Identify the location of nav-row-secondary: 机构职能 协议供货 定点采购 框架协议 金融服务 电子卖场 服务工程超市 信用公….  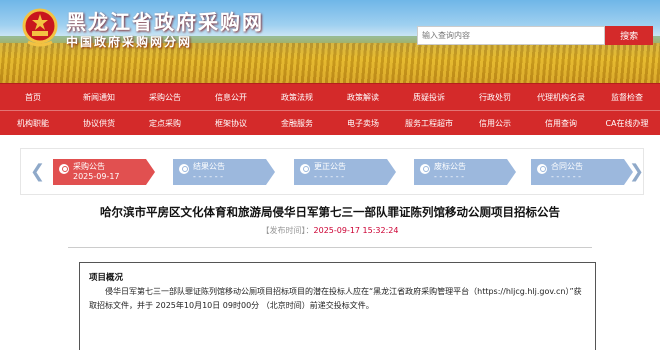
(330, 123).